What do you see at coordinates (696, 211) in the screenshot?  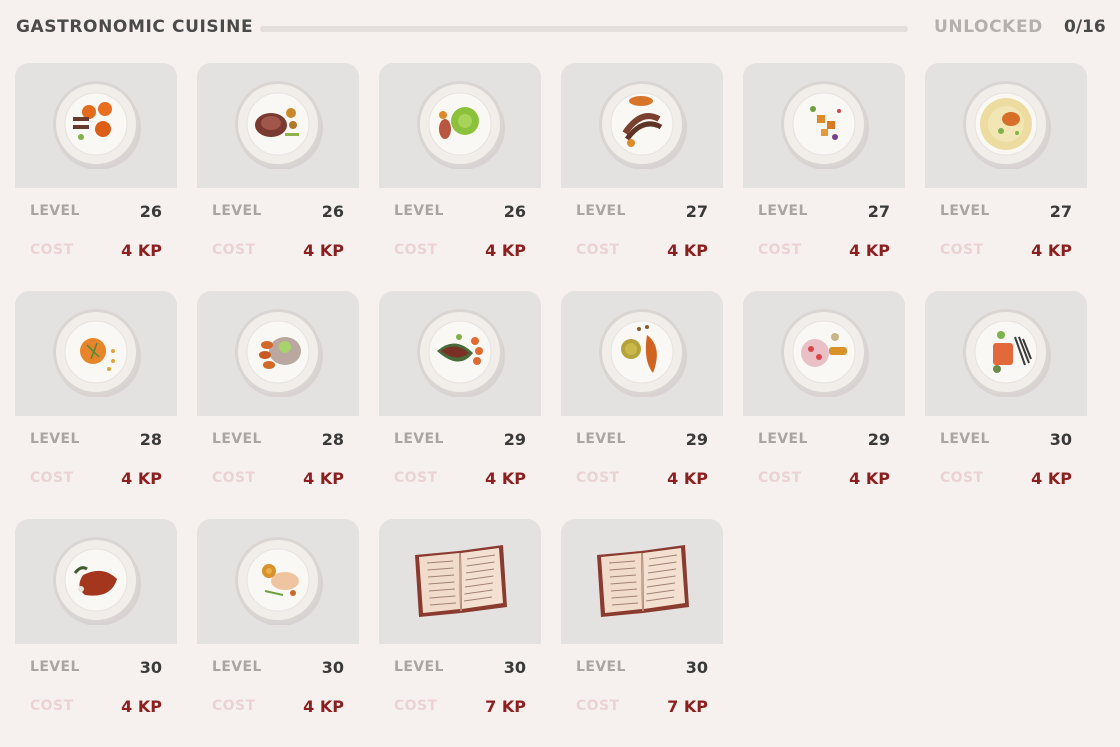 I see `level-value: 27` at bounding box center [696, 211].